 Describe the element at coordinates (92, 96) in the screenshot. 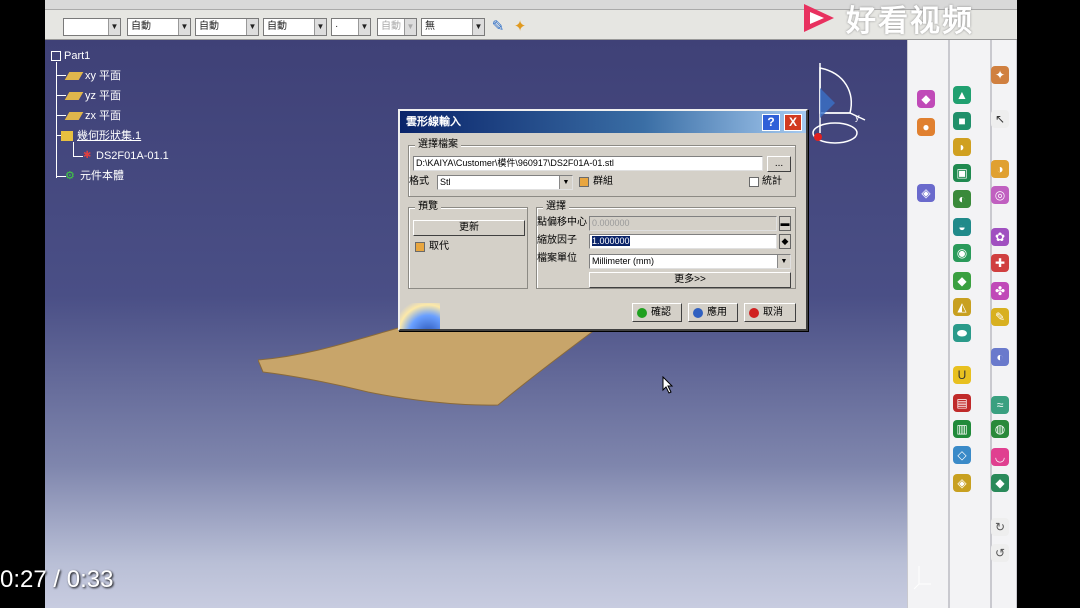

I see `tree-yz-plane: yz 平面` at that location.